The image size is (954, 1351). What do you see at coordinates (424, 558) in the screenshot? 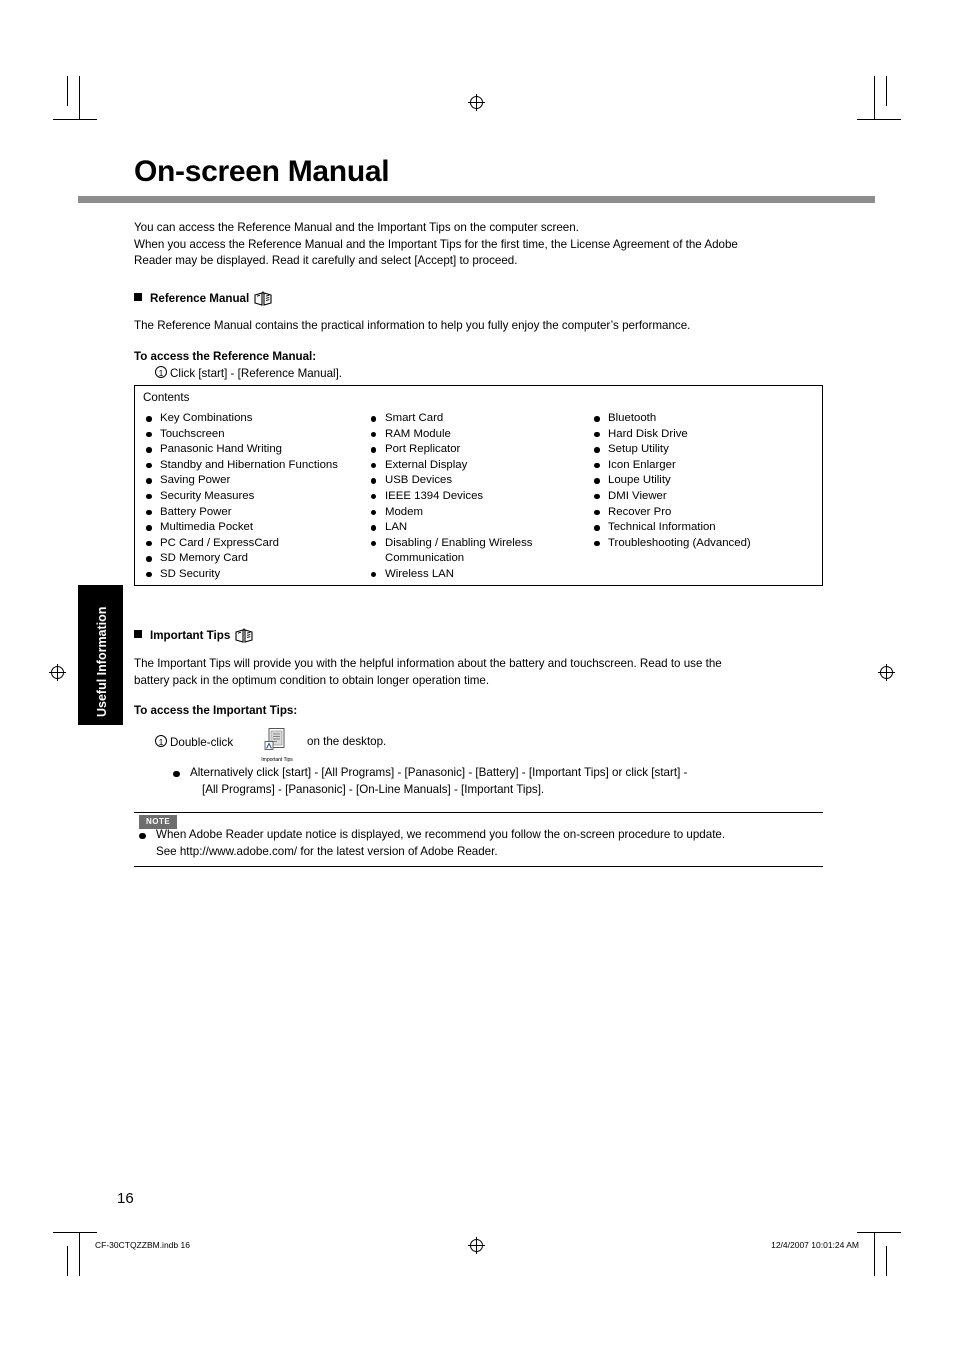
I see `list-item-label: Communication` at bounding box center [424, 558].